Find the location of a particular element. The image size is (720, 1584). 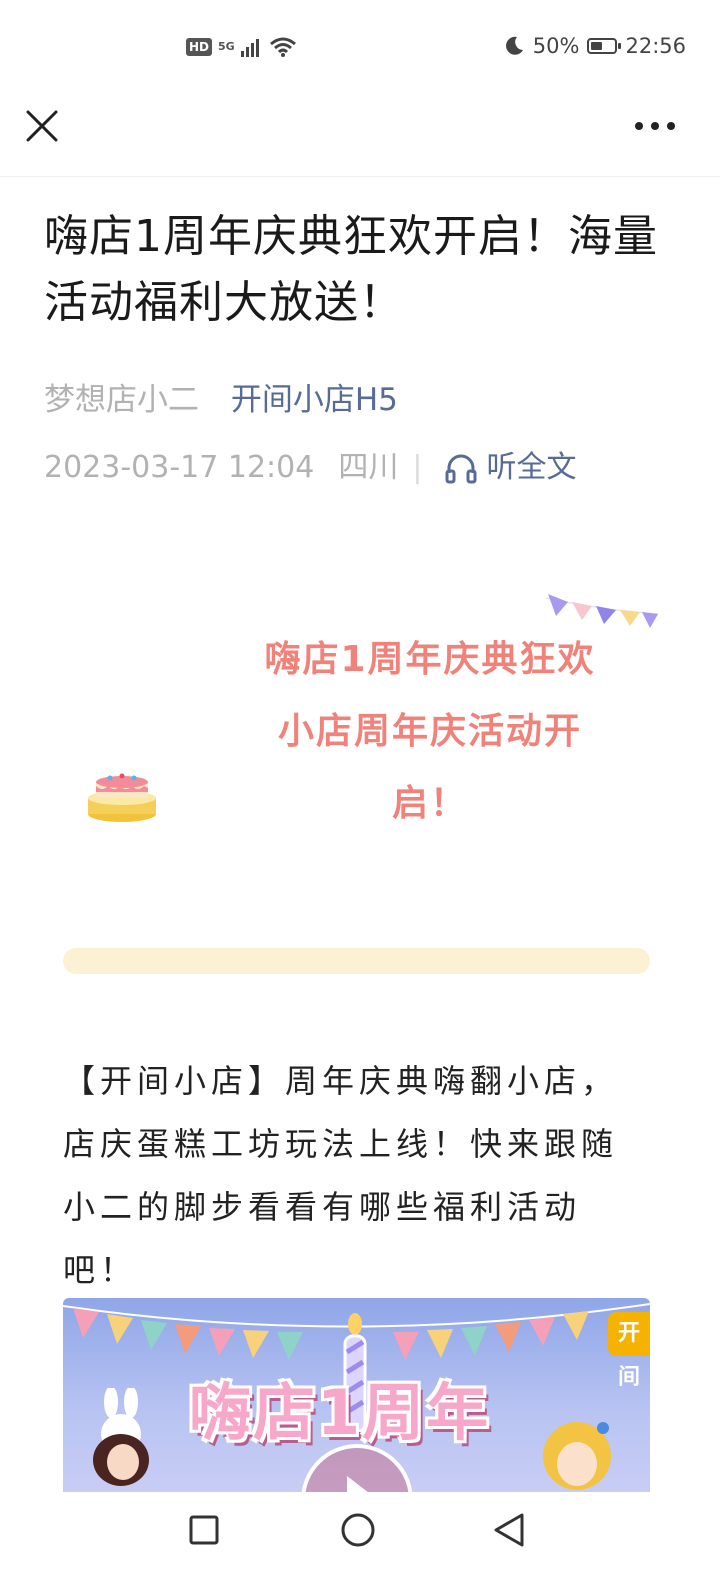

system-nav-bar is located at coordinates (360, 1538).